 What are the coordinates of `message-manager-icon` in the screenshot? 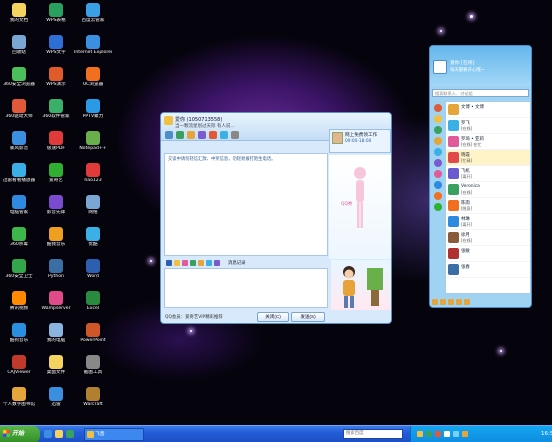 It's located at (451, 302).